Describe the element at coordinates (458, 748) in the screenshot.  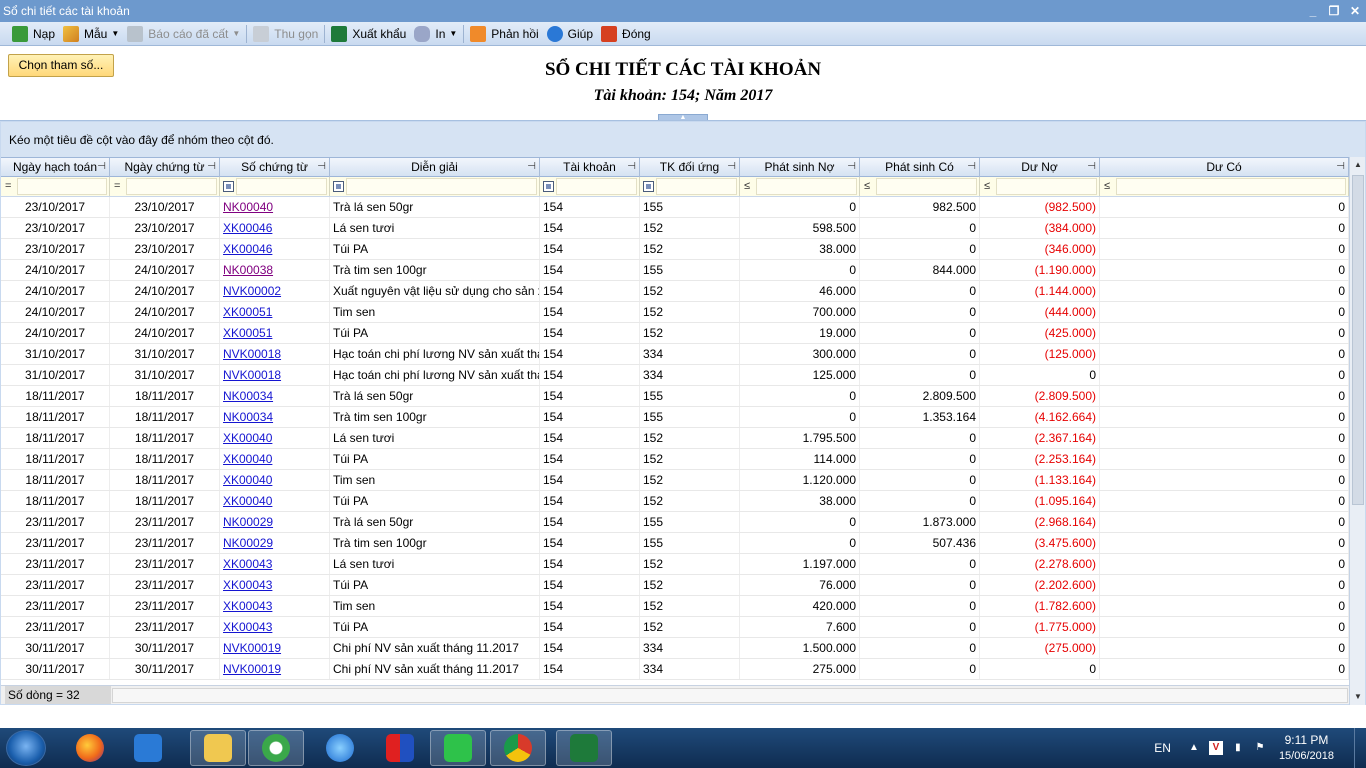
I see `taskbar-line` at that location.